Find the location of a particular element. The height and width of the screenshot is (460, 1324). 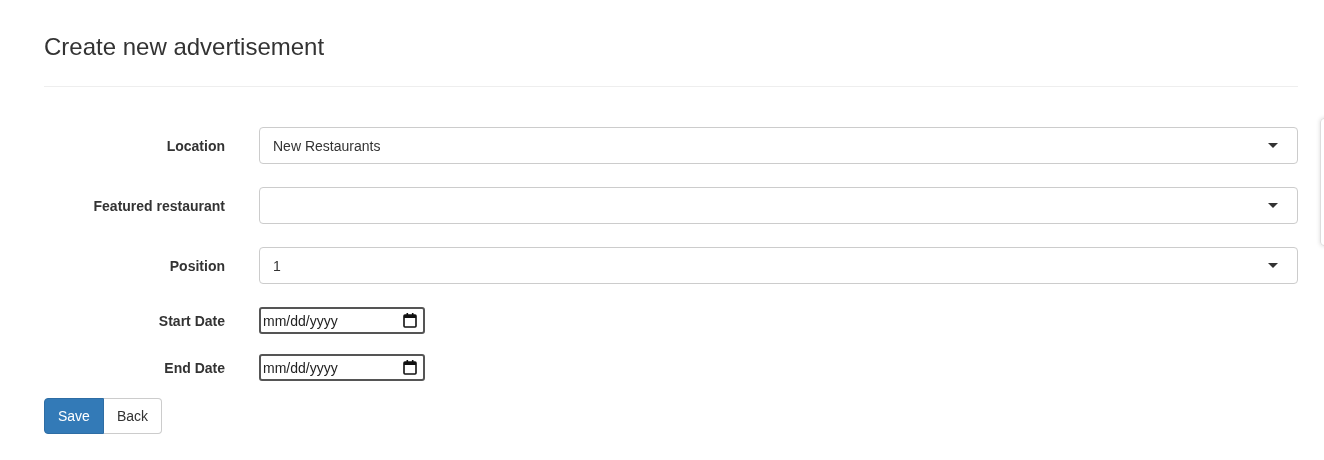

select-field: 1 is located at coordinates (778, 265).